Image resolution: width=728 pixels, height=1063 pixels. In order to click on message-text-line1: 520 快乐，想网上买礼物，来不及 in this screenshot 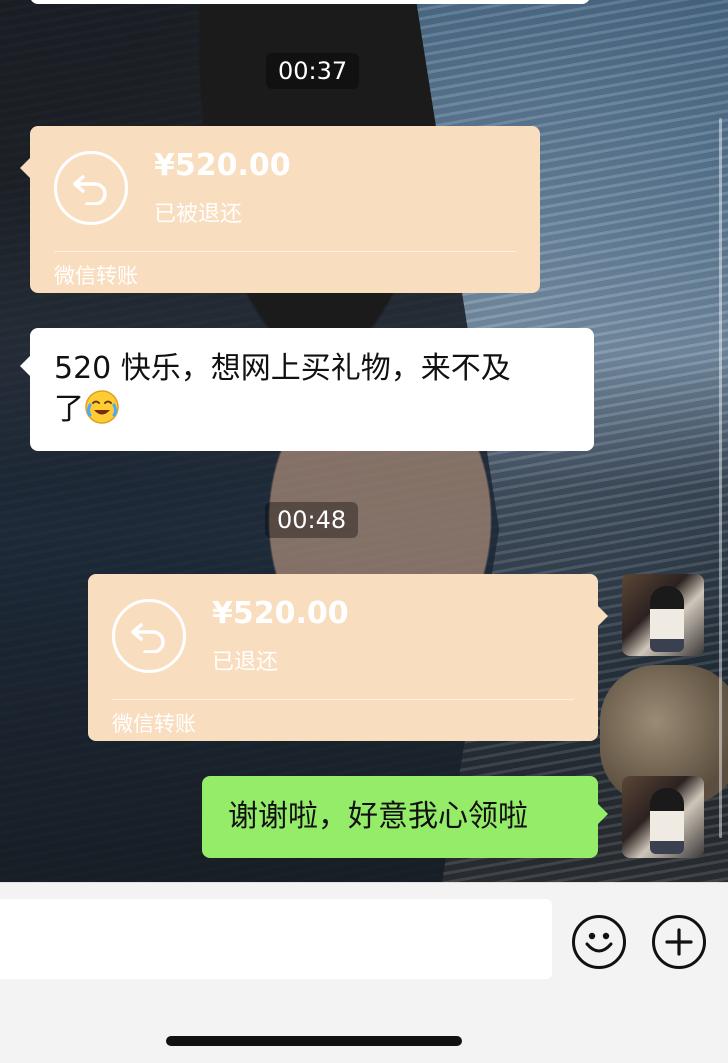, I will do `click(282, 368)`.